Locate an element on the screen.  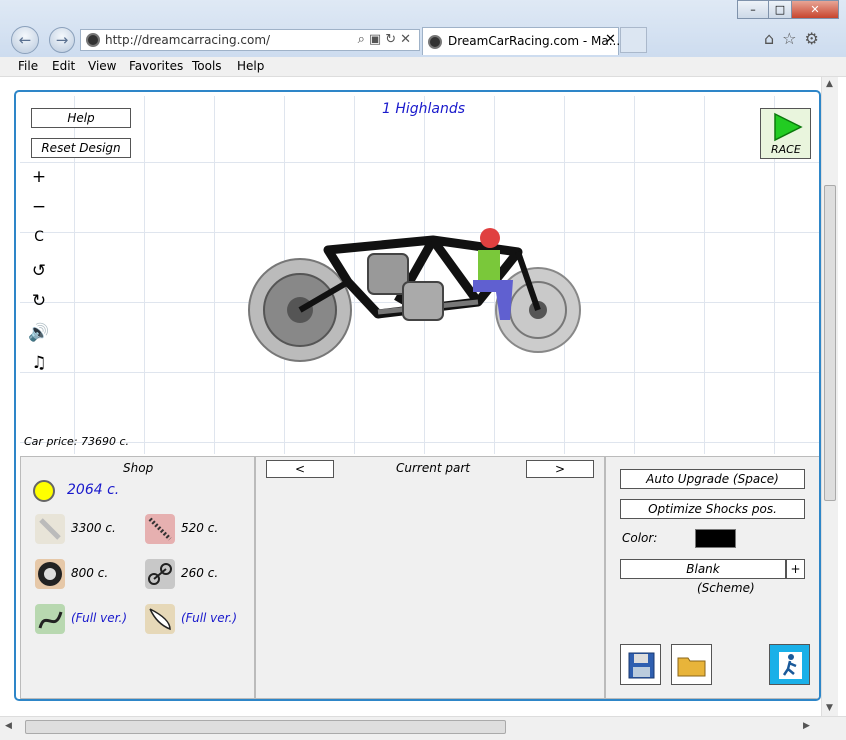
close-window-button: ✕ is located at coordinates (815, 9).